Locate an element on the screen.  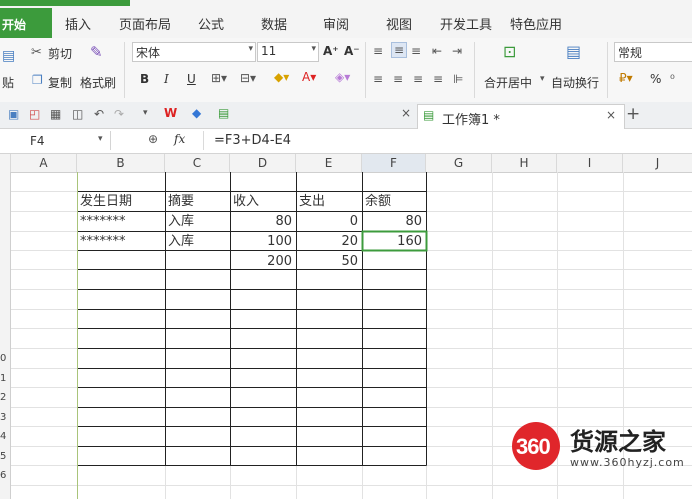
borders-icon: ⊞▾ is located at coordinates (219, 78).